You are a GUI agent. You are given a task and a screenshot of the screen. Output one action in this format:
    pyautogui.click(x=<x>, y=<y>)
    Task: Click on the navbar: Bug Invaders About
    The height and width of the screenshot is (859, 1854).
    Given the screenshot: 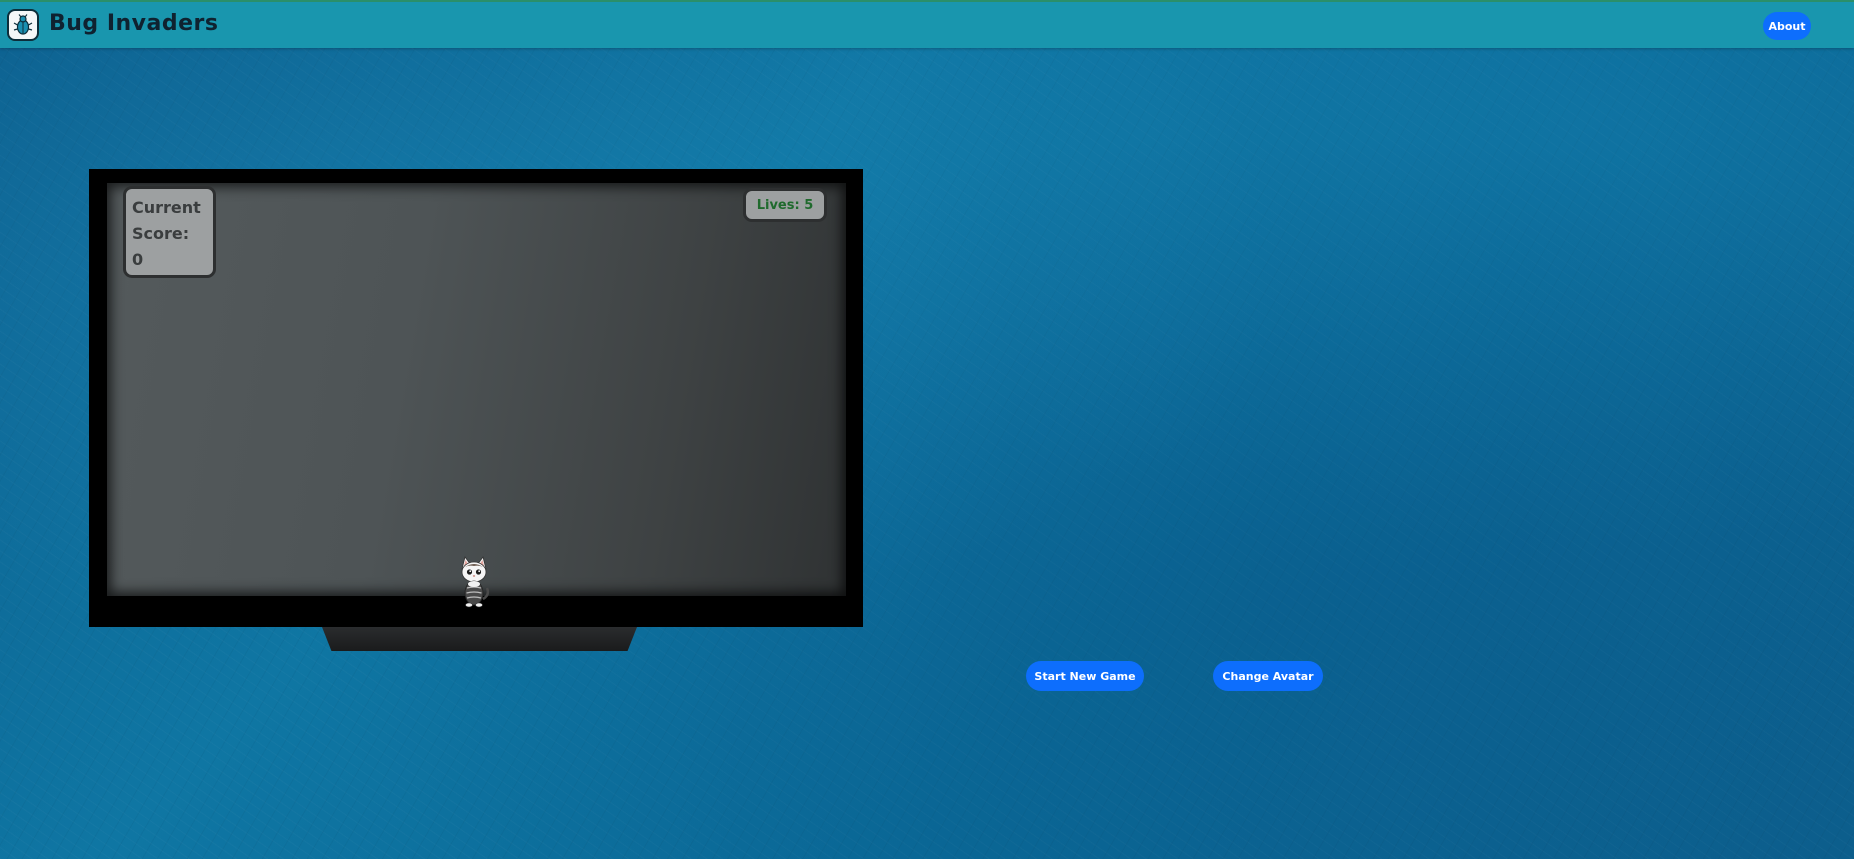 What is the action you would take?
    pyautogui.click(x=927, y=24)
    